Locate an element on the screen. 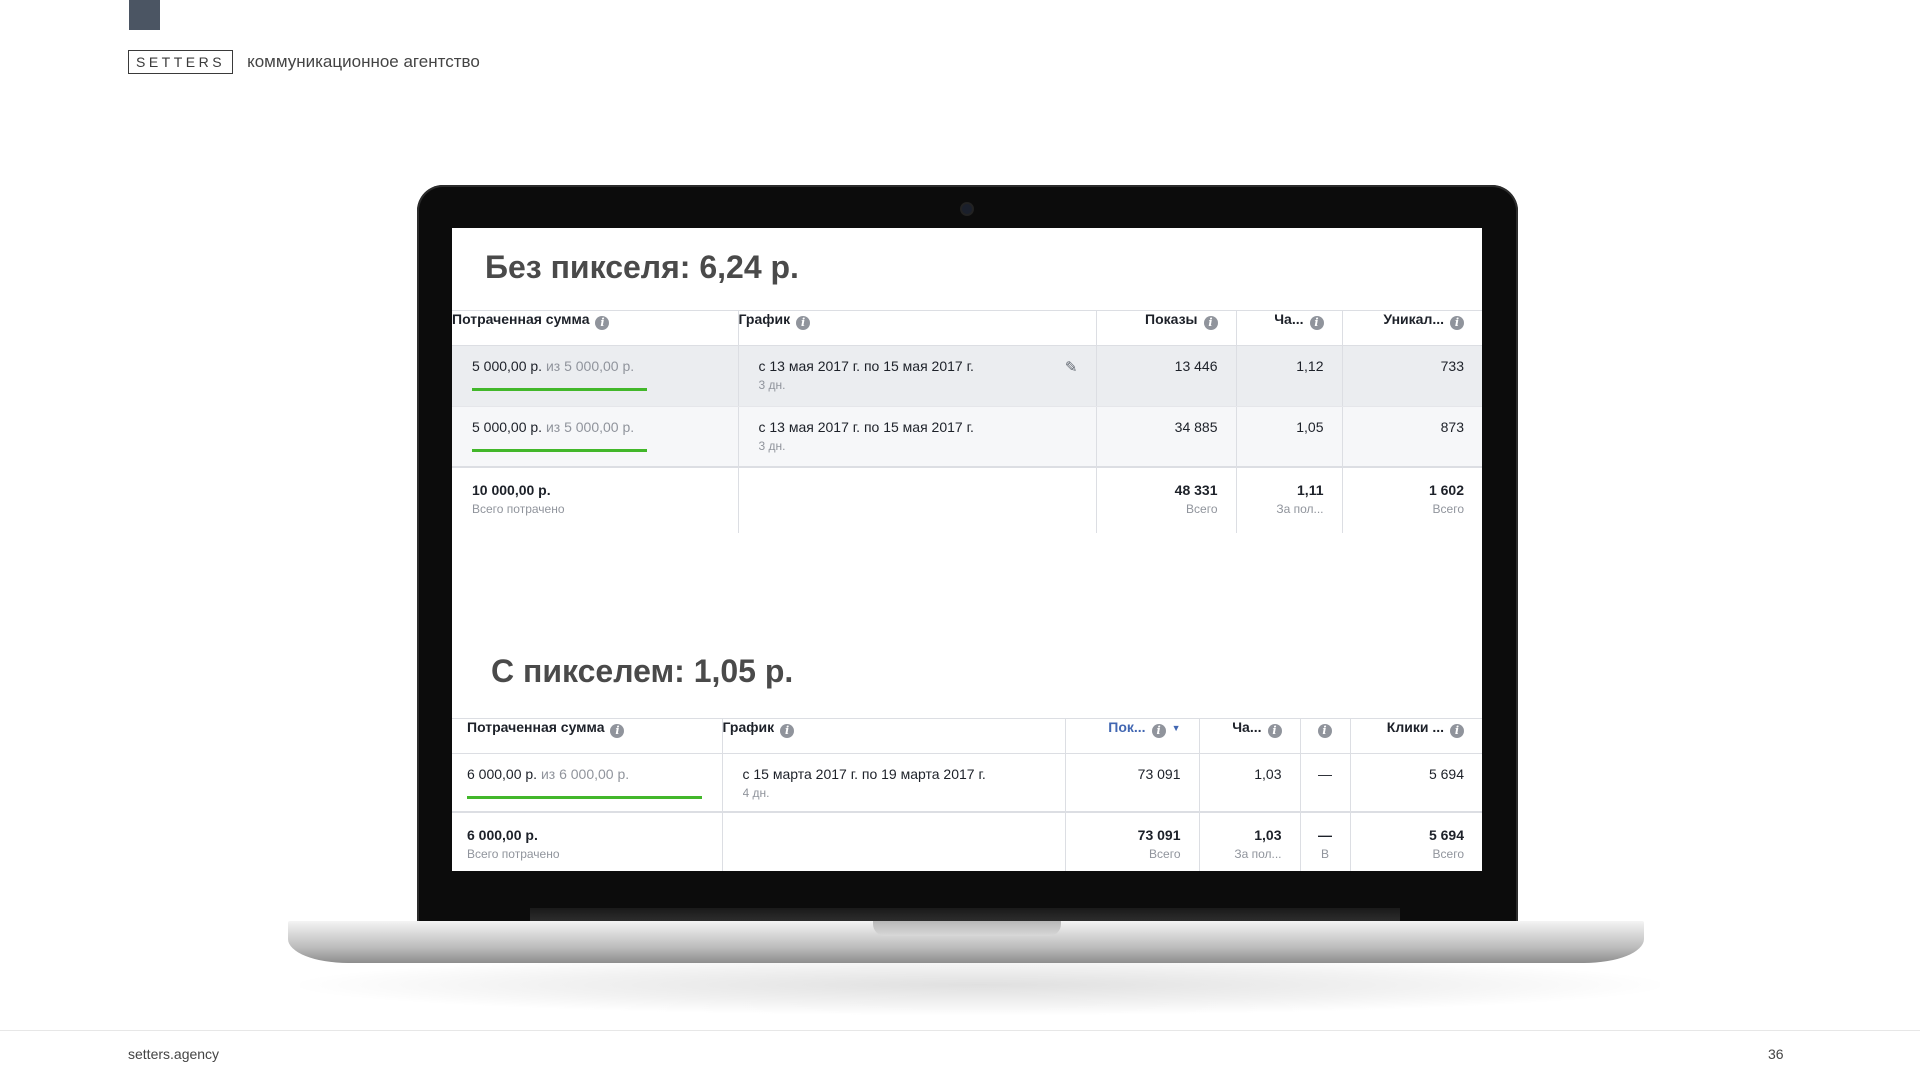 The height and width of the screenshot is (1080, 1920). footer-url: setters.agency is located at coordinates (173, 1054).